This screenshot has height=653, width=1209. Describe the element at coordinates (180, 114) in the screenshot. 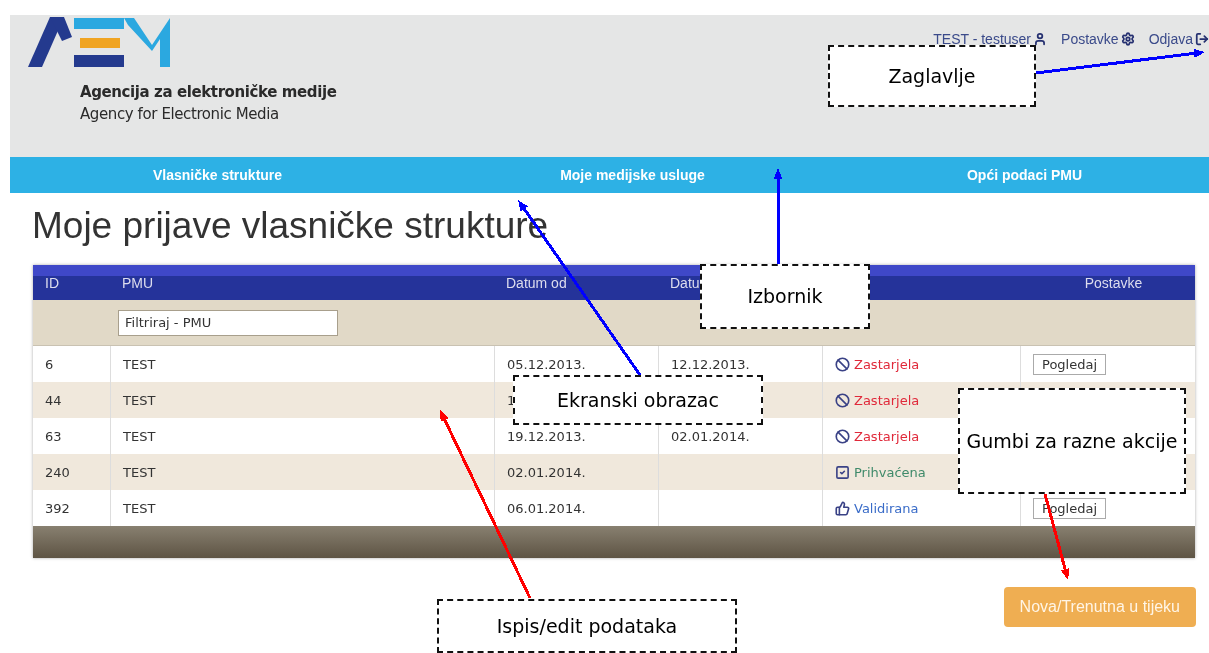

I see `agency-name-english: Agency for Electronic Media` at that location.